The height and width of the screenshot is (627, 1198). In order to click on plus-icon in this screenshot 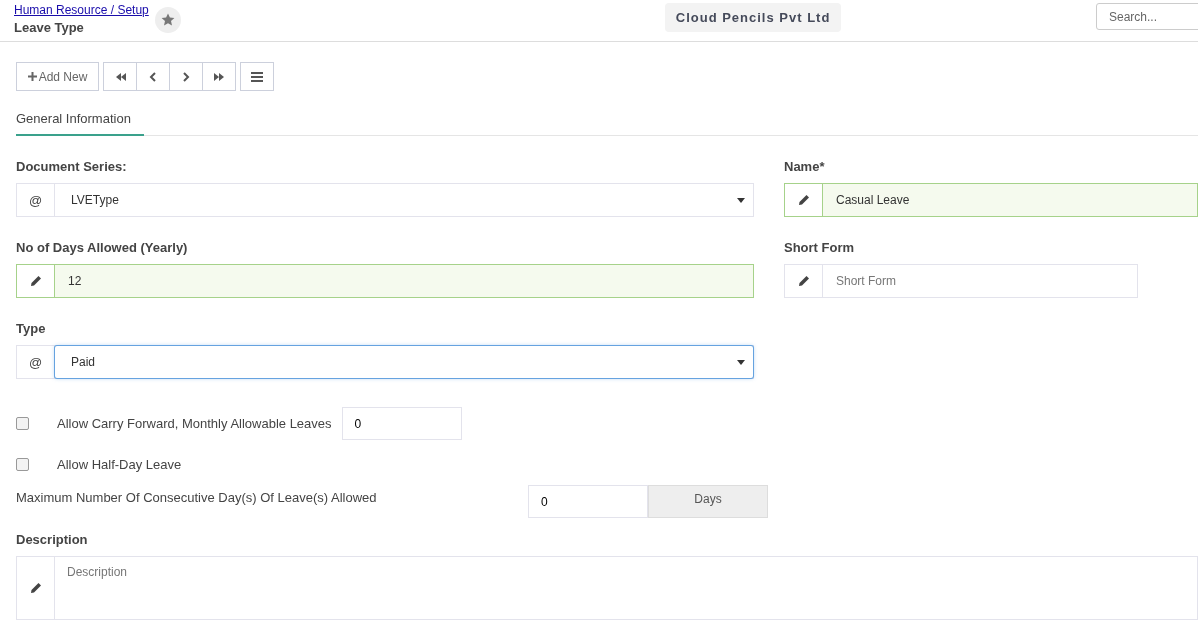, I will do `click(32, 76)`.